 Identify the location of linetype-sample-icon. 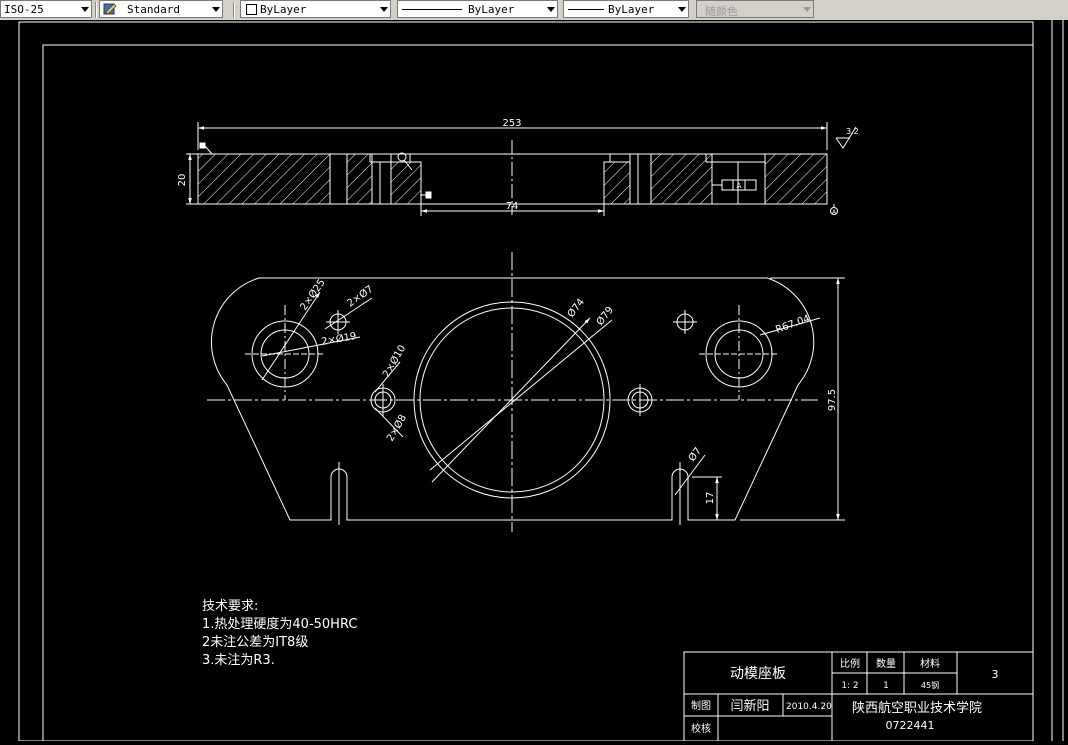
(432, 9).